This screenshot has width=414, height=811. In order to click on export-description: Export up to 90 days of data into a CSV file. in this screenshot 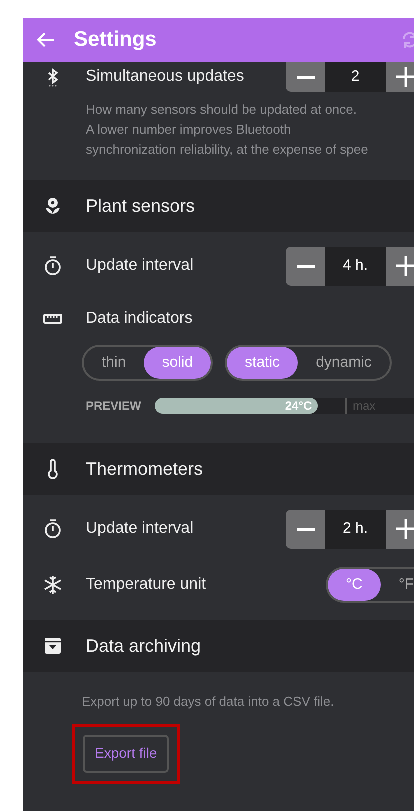, I will do `click(208, 702)`.